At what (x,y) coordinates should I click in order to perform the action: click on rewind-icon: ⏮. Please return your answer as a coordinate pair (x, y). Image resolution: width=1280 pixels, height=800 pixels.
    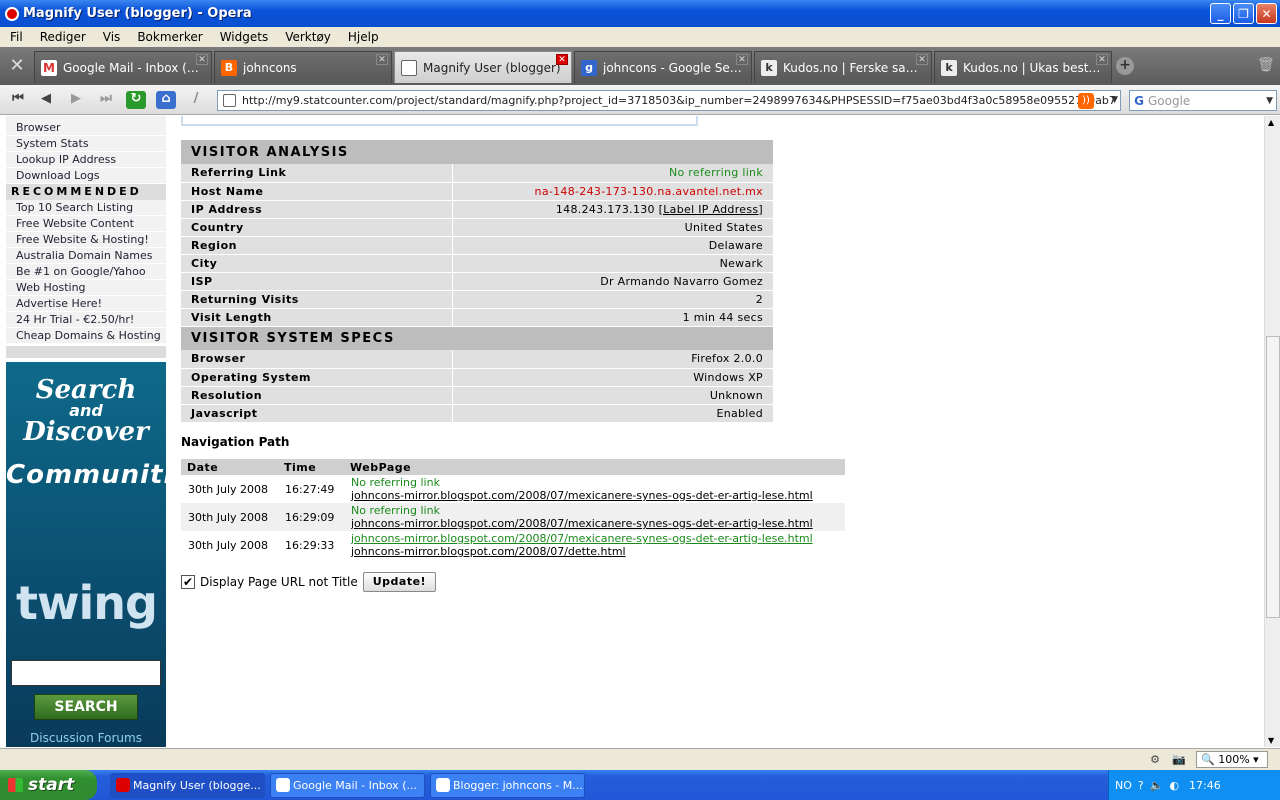
    Looking at the image, I should click on (18, 100).